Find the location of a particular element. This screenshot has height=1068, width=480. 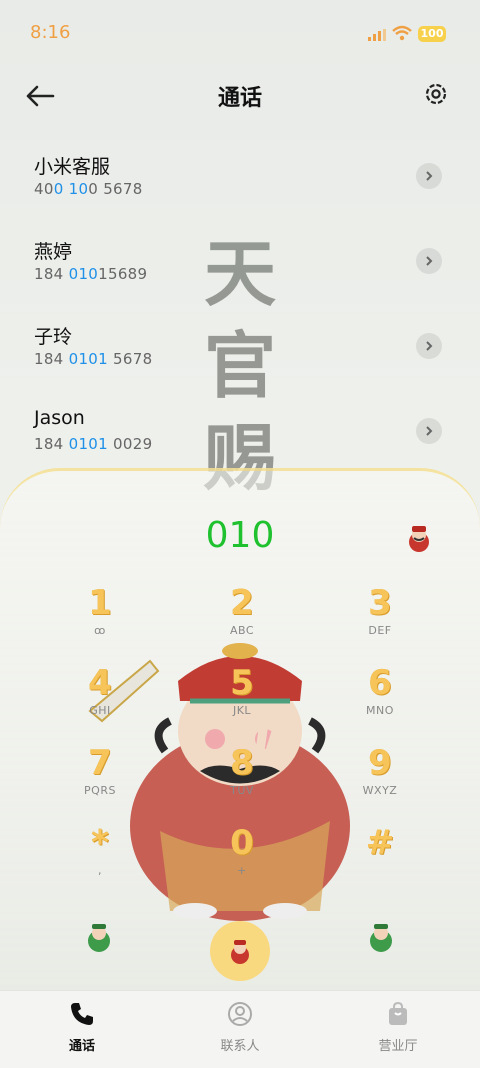

tab-service-hall: 营业厅 is located at coordinates (398, 1027).